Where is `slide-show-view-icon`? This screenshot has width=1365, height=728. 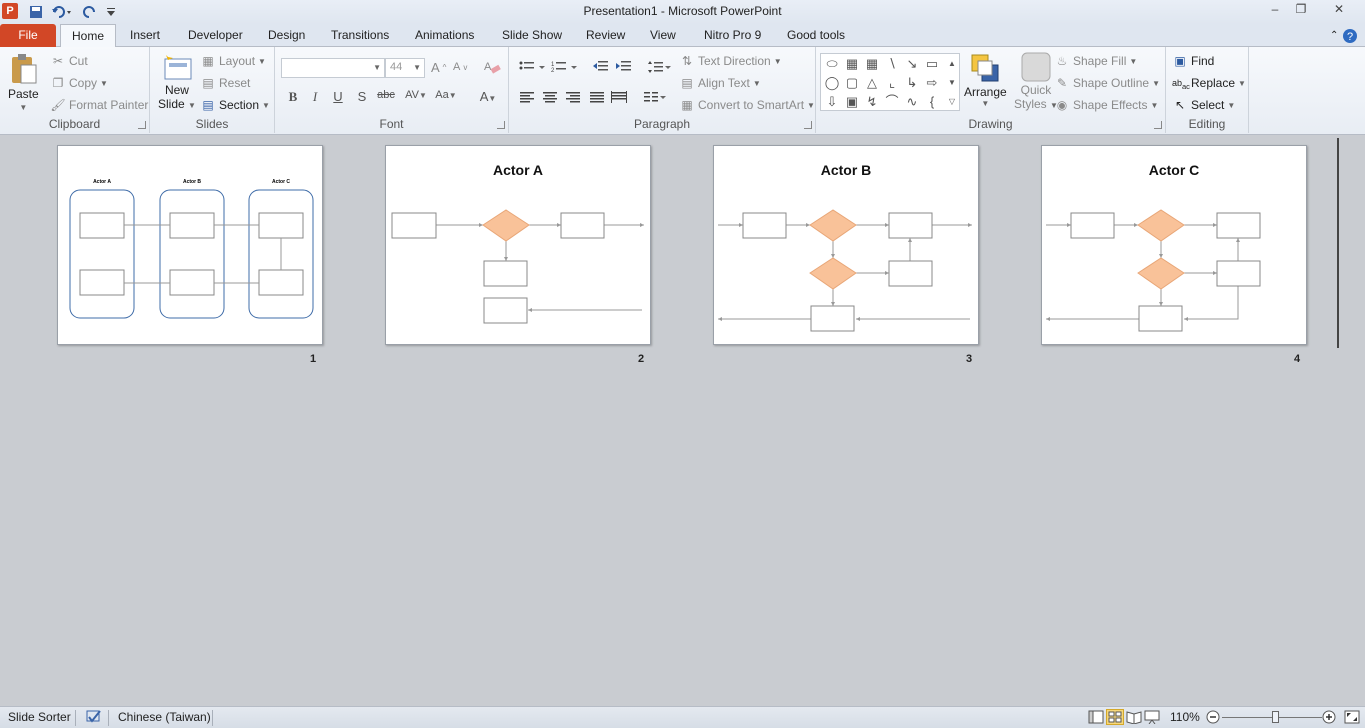 slide-show-view-icon is located at coordinates (1152, 718).